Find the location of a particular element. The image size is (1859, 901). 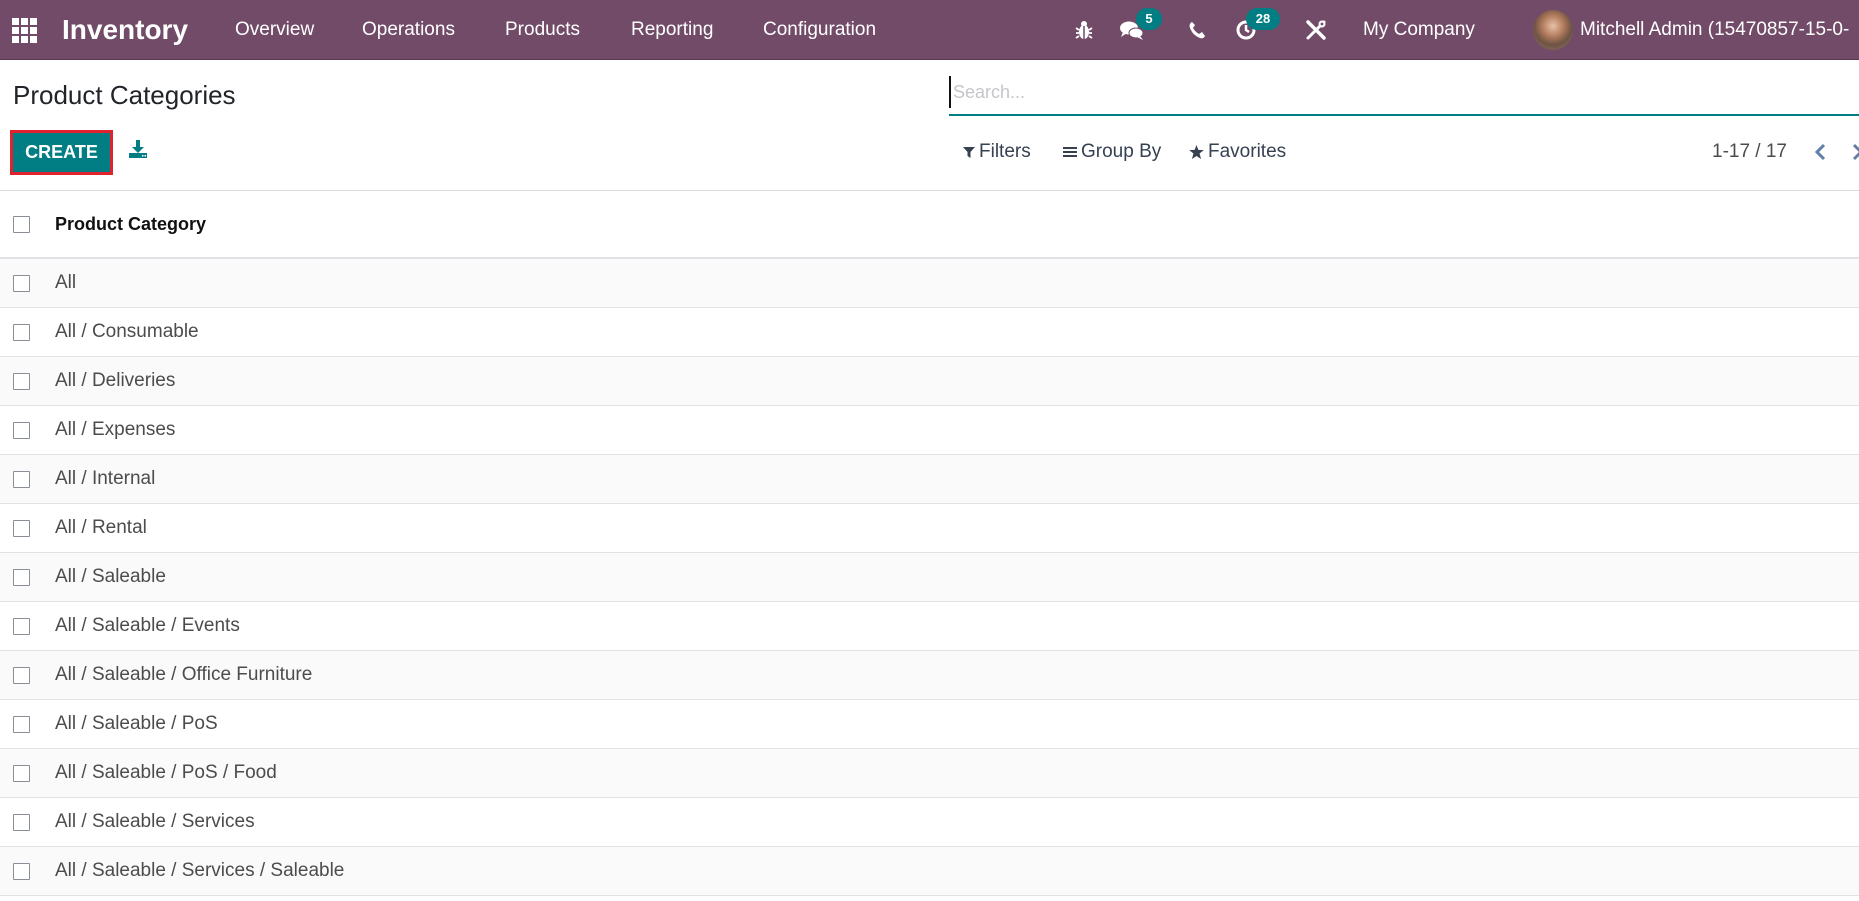

app-name: Inventory is located at coordinates (125, 30).